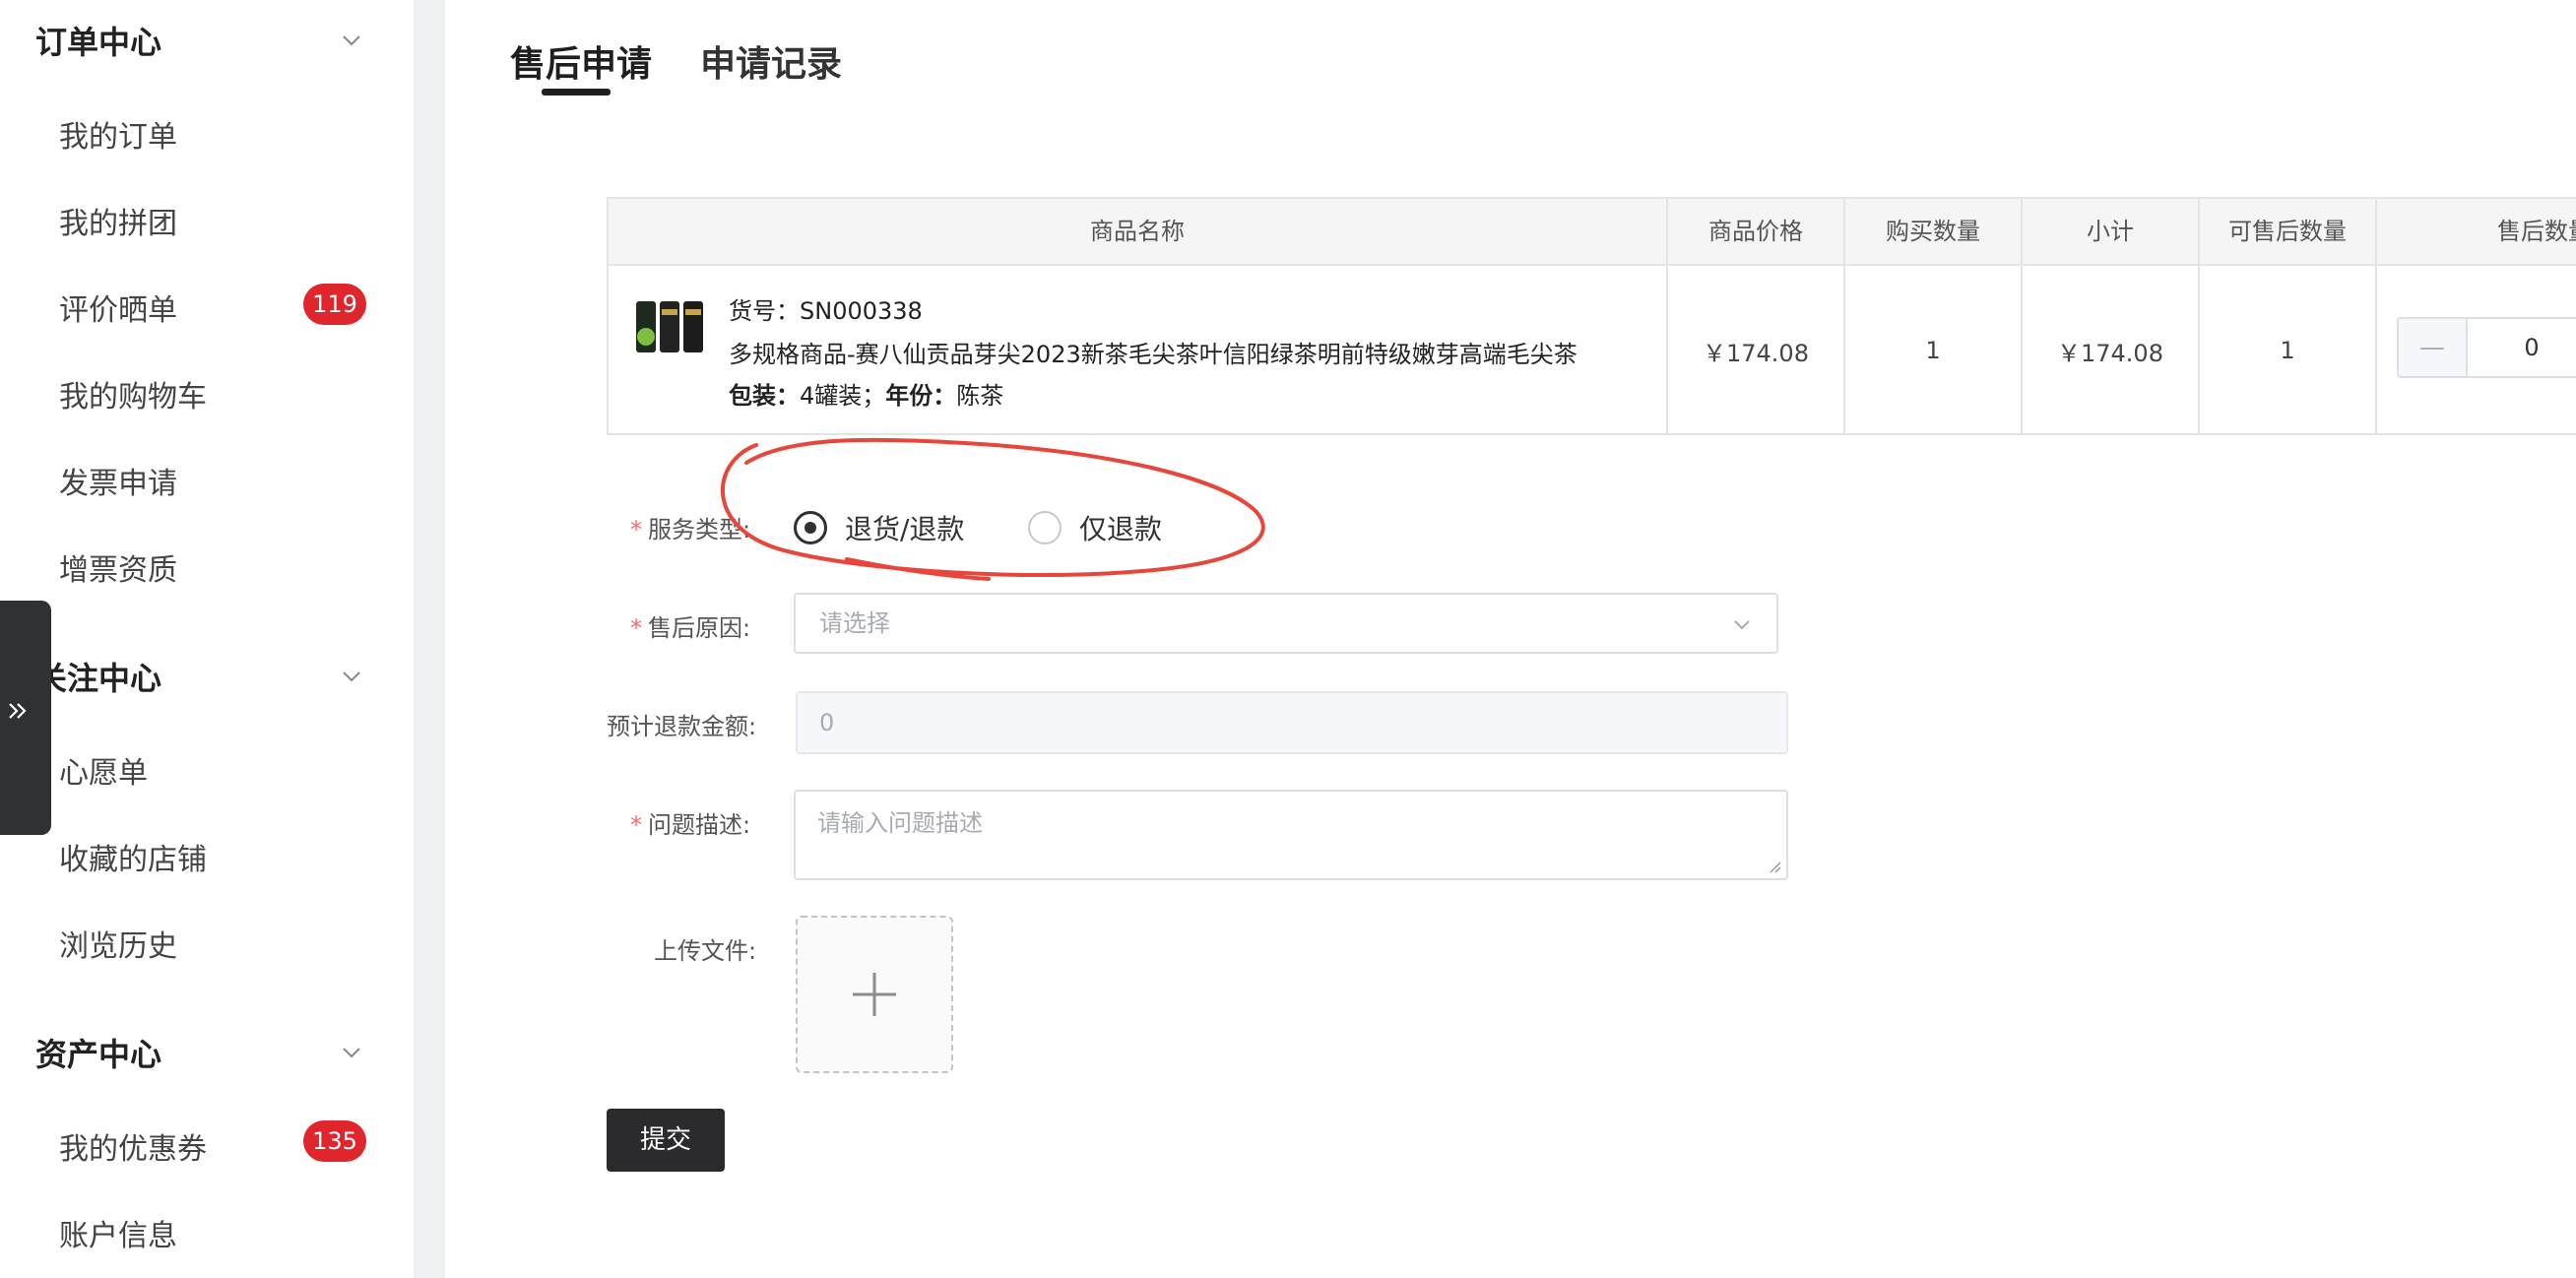  What do you see at coordinates (98, 1052) in the screenshot?
I see `group-title-asset-center: 资产中心` at bounding box center [98, 1052].